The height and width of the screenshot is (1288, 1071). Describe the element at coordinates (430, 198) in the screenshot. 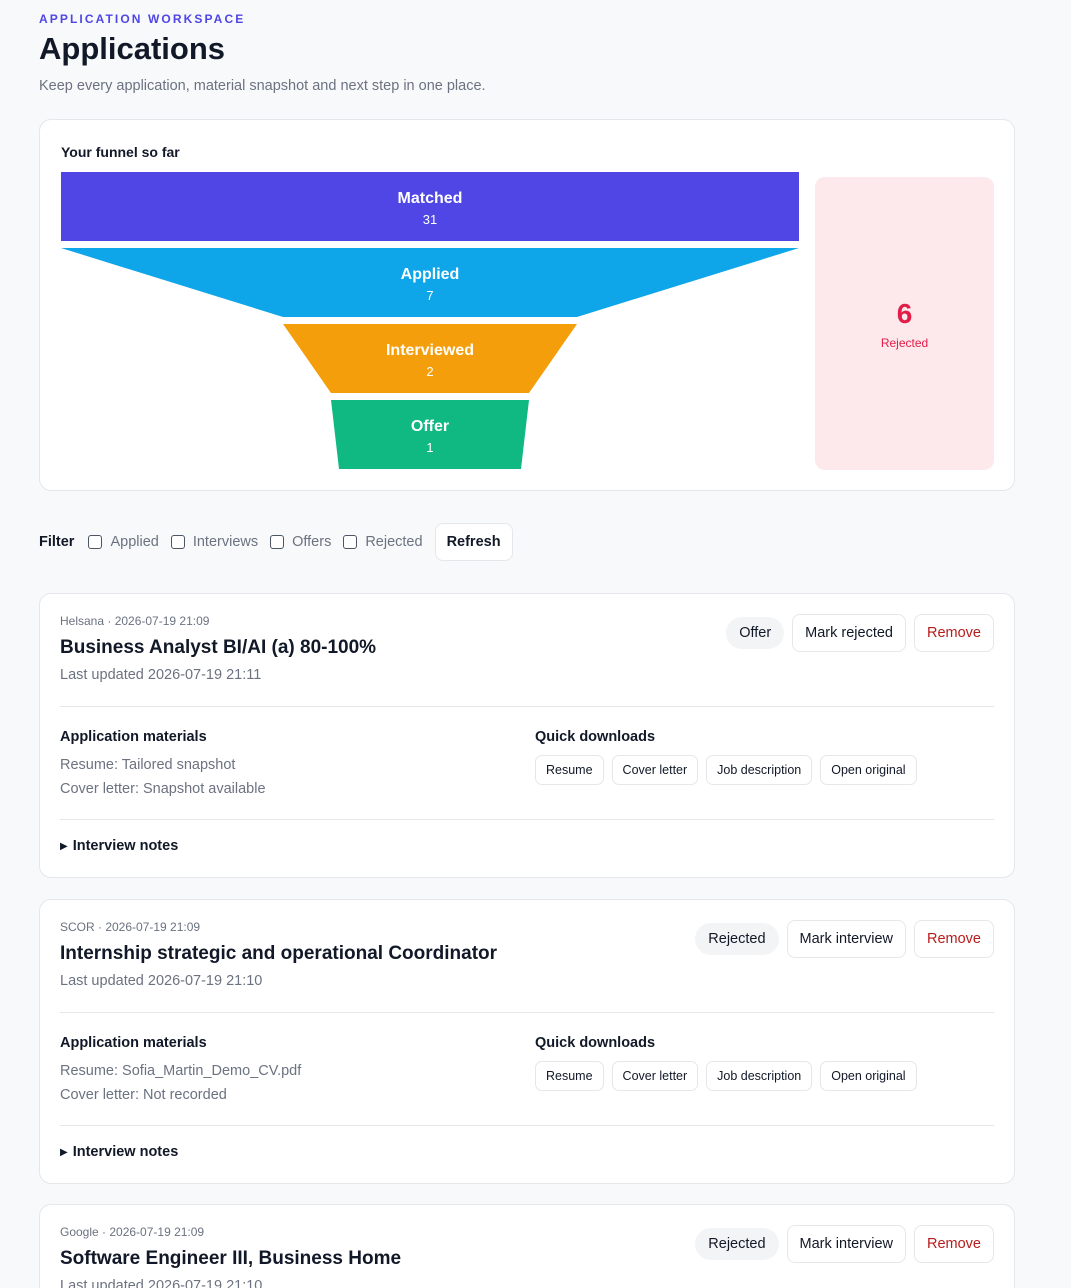

I see `funnel-stage-label: Matched` at that location.